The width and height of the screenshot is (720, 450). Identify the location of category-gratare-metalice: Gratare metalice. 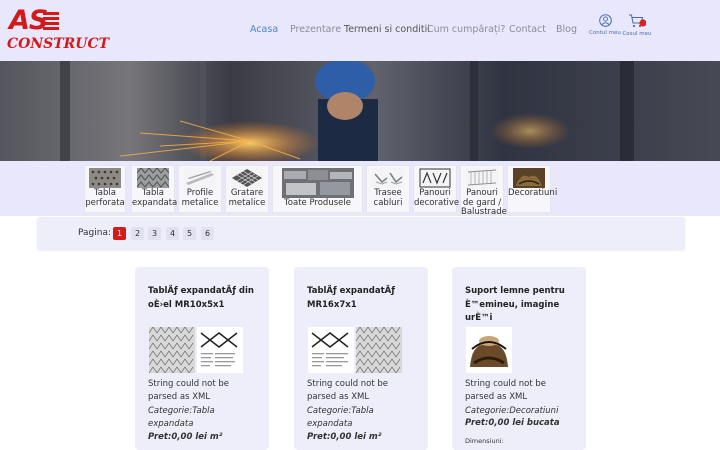
(247, 189).